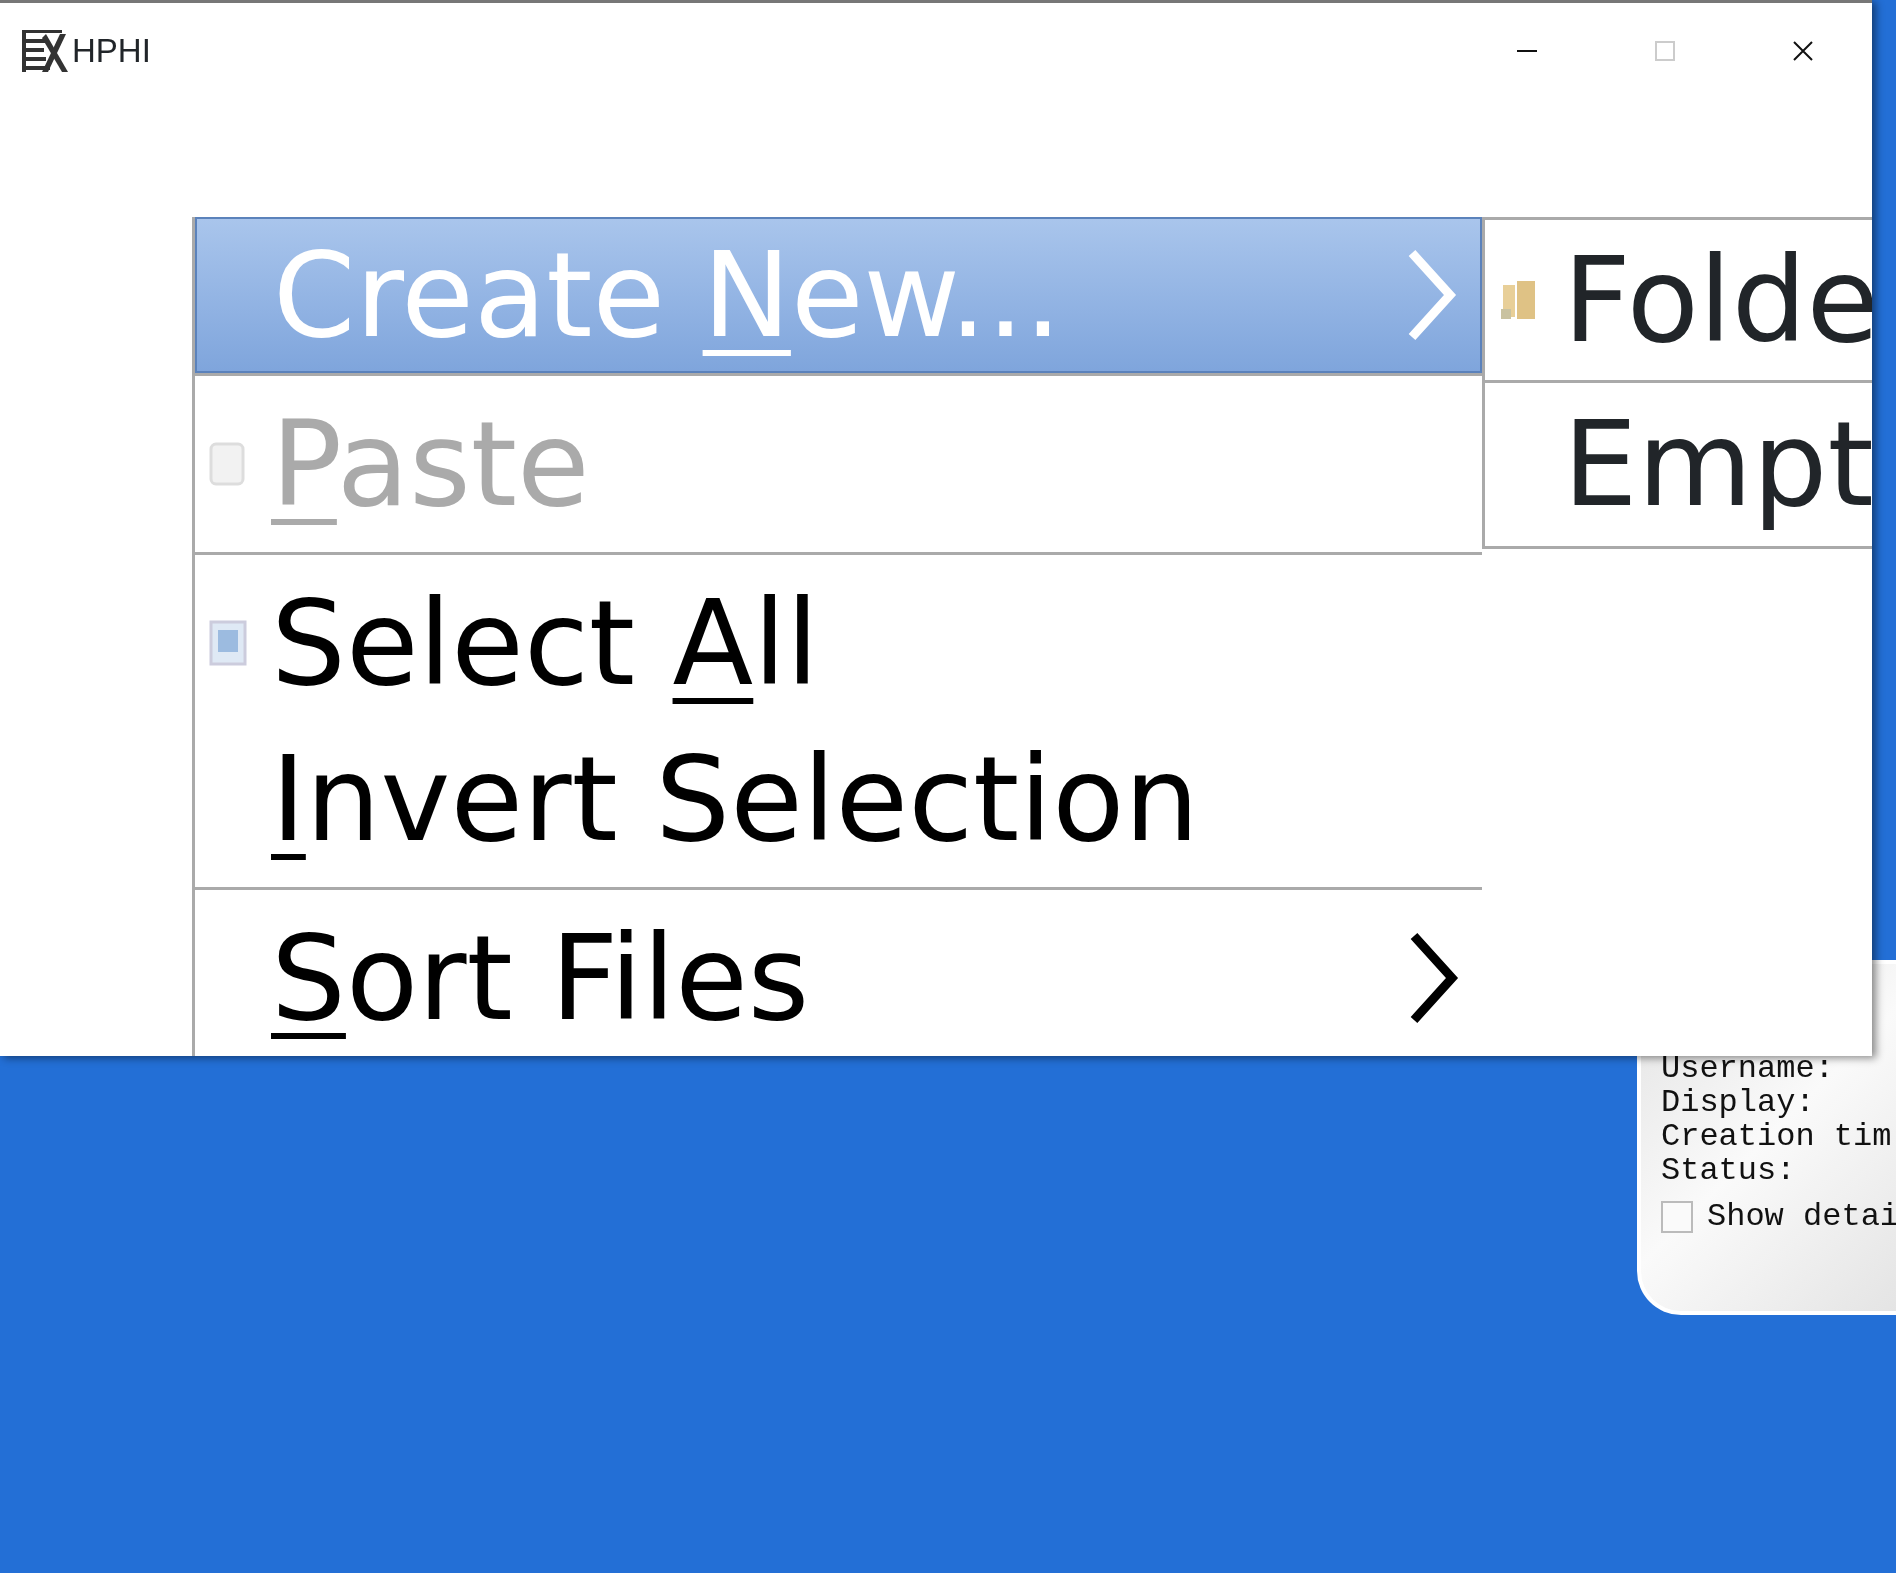 The height and width of the screenshot is (1573, 1896). What do you see at coordinates (838, 978) in the screenshot?
I see `menu-item: Sort Files` at bounding box center [838, 978].